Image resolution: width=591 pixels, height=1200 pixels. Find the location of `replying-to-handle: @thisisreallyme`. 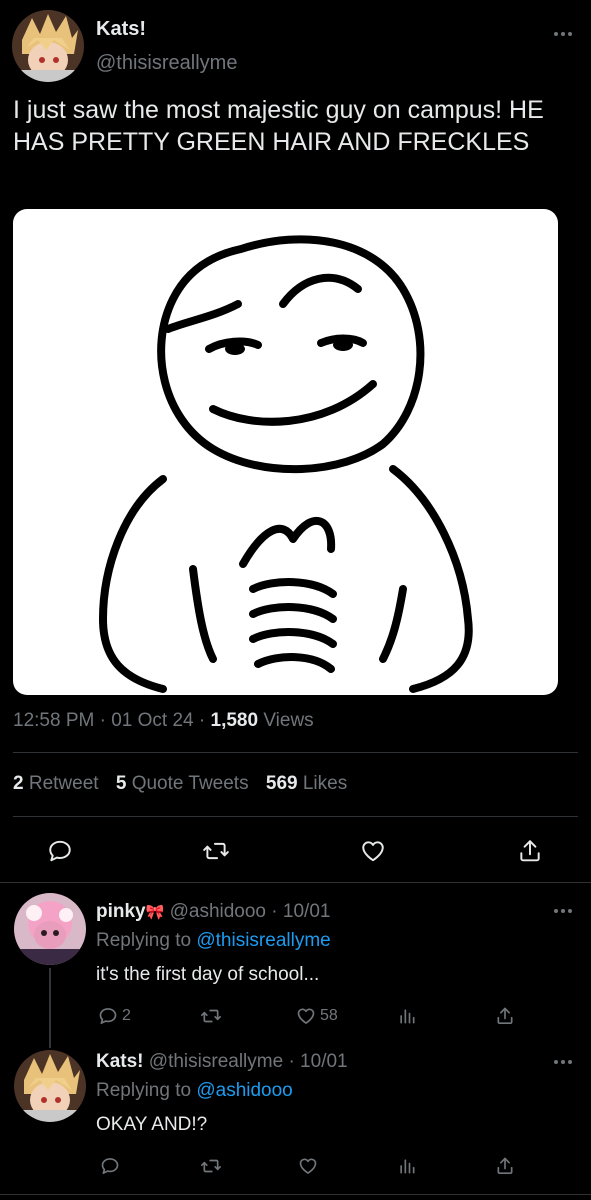

replying-to-handle: @thisisreallyme is located at coordinates (263, 940).